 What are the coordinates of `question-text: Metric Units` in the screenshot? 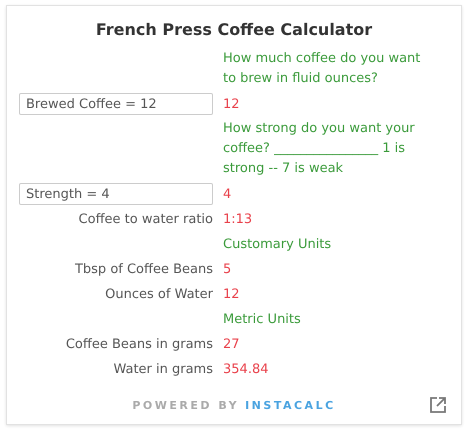 It's located at (262, 319).